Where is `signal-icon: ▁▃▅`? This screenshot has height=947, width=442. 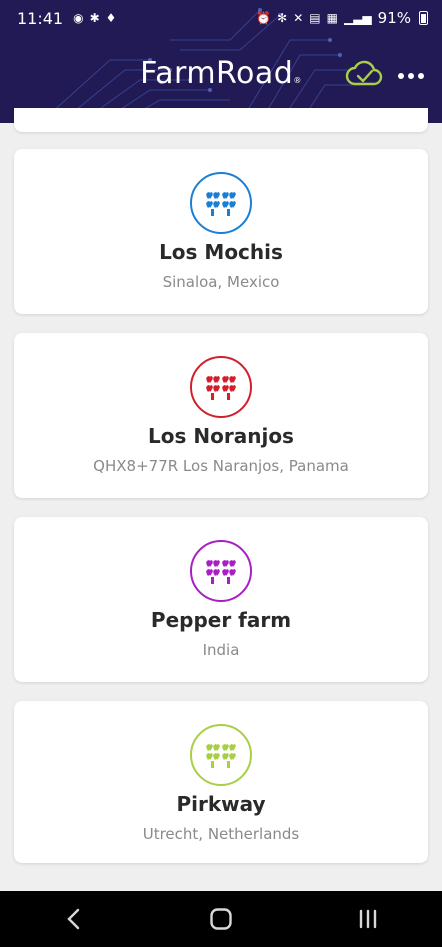
signal-icon: ▁▃▅ is located at coordinates (357, 18).